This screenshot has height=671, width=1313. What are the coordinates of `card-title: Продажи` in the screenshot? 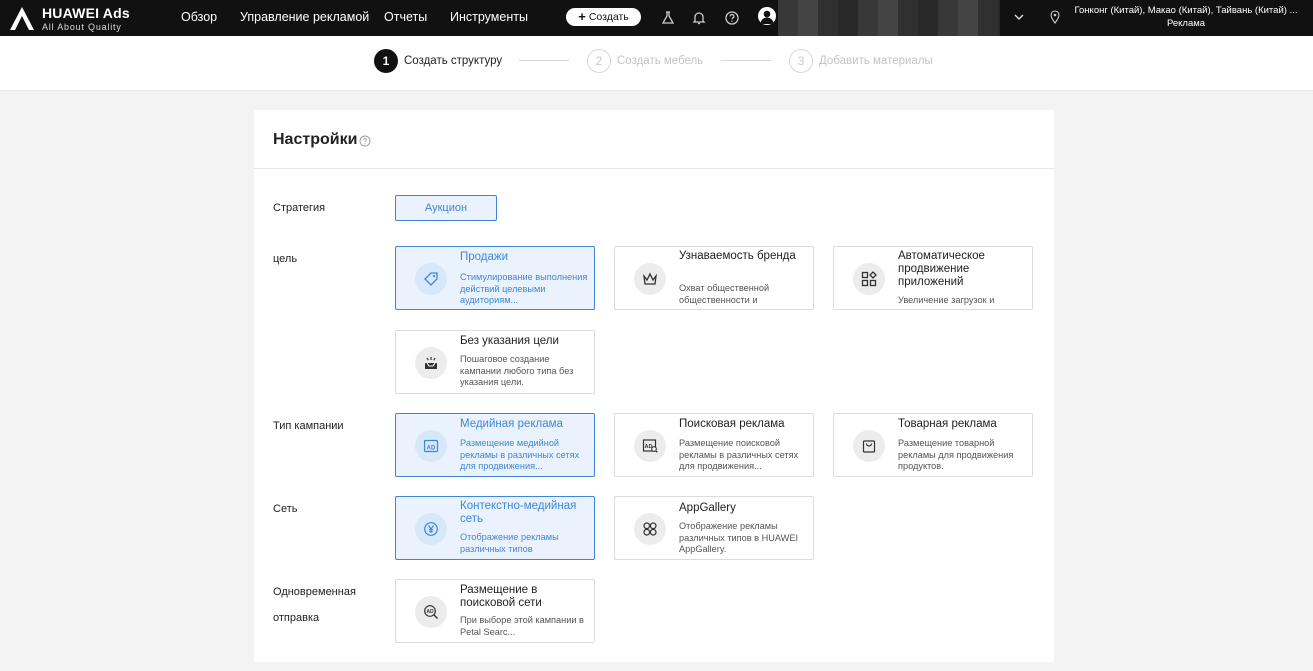 It's located at (484, 257).